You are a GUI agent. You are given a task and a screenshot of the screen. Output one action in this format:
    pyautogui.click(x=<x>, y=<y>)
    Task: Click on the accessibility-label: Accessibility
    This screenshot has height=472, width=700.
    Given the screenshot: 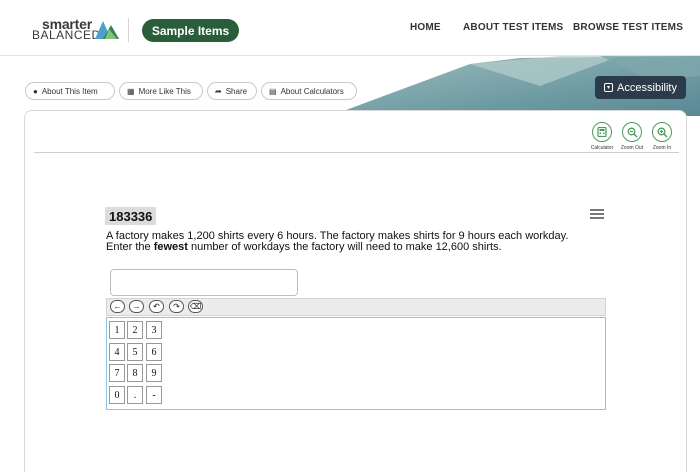 What is the action you would take?
    pyautogui.click(x=647, y=87)
    